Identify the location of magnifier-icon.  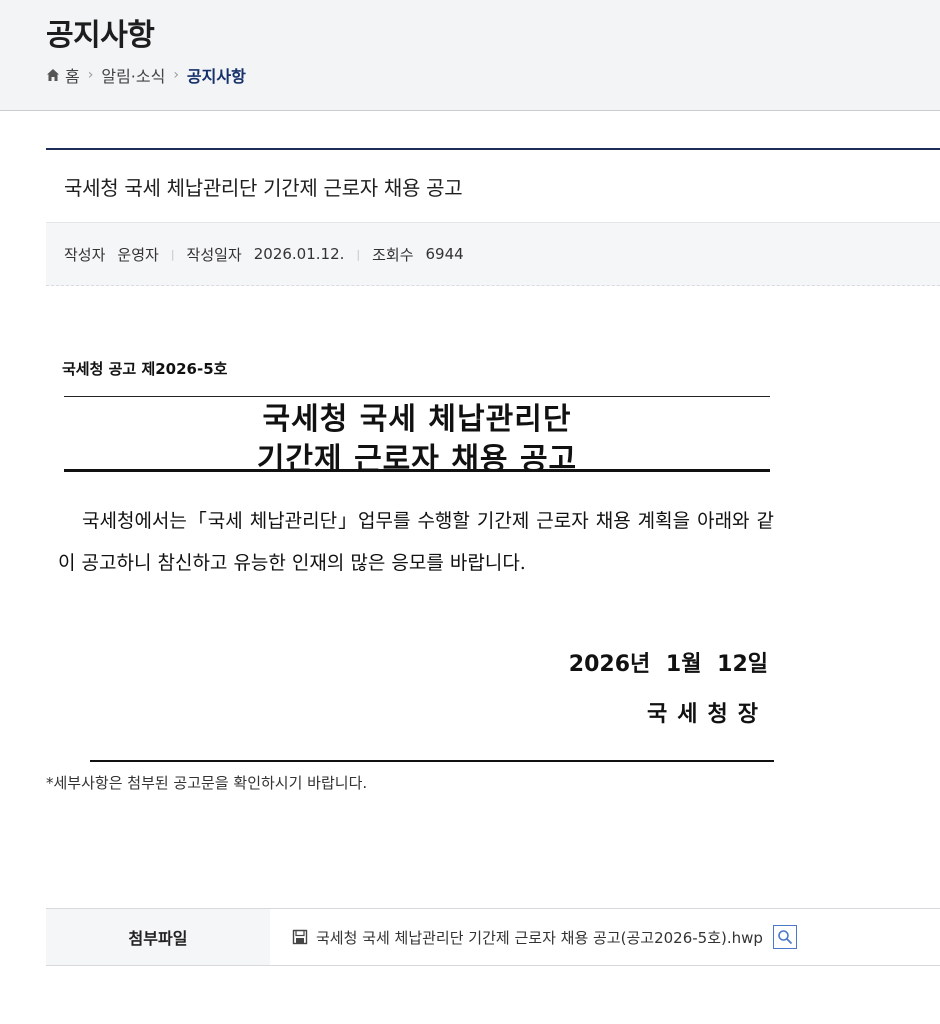
(785, 937).